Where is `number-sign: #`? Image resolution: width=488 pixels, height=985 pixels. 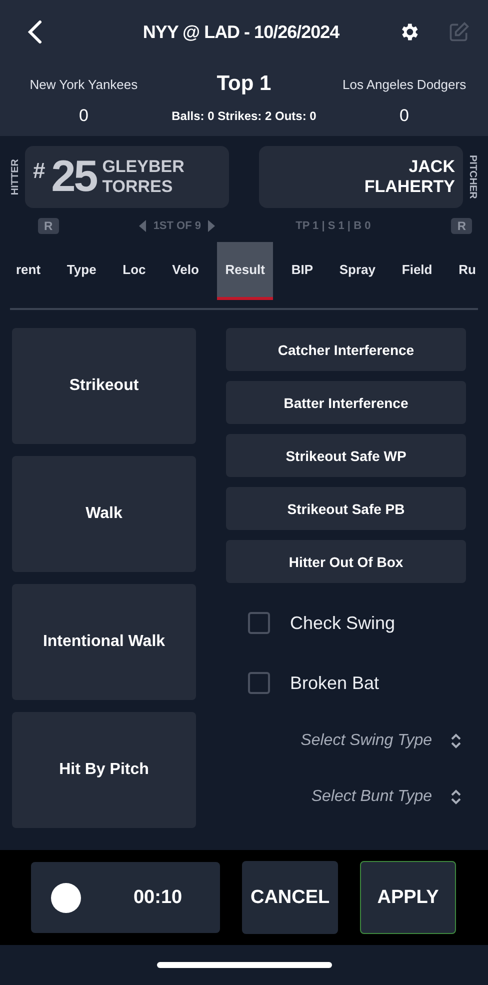 number-sign: # is located at coordinates (39, 171).